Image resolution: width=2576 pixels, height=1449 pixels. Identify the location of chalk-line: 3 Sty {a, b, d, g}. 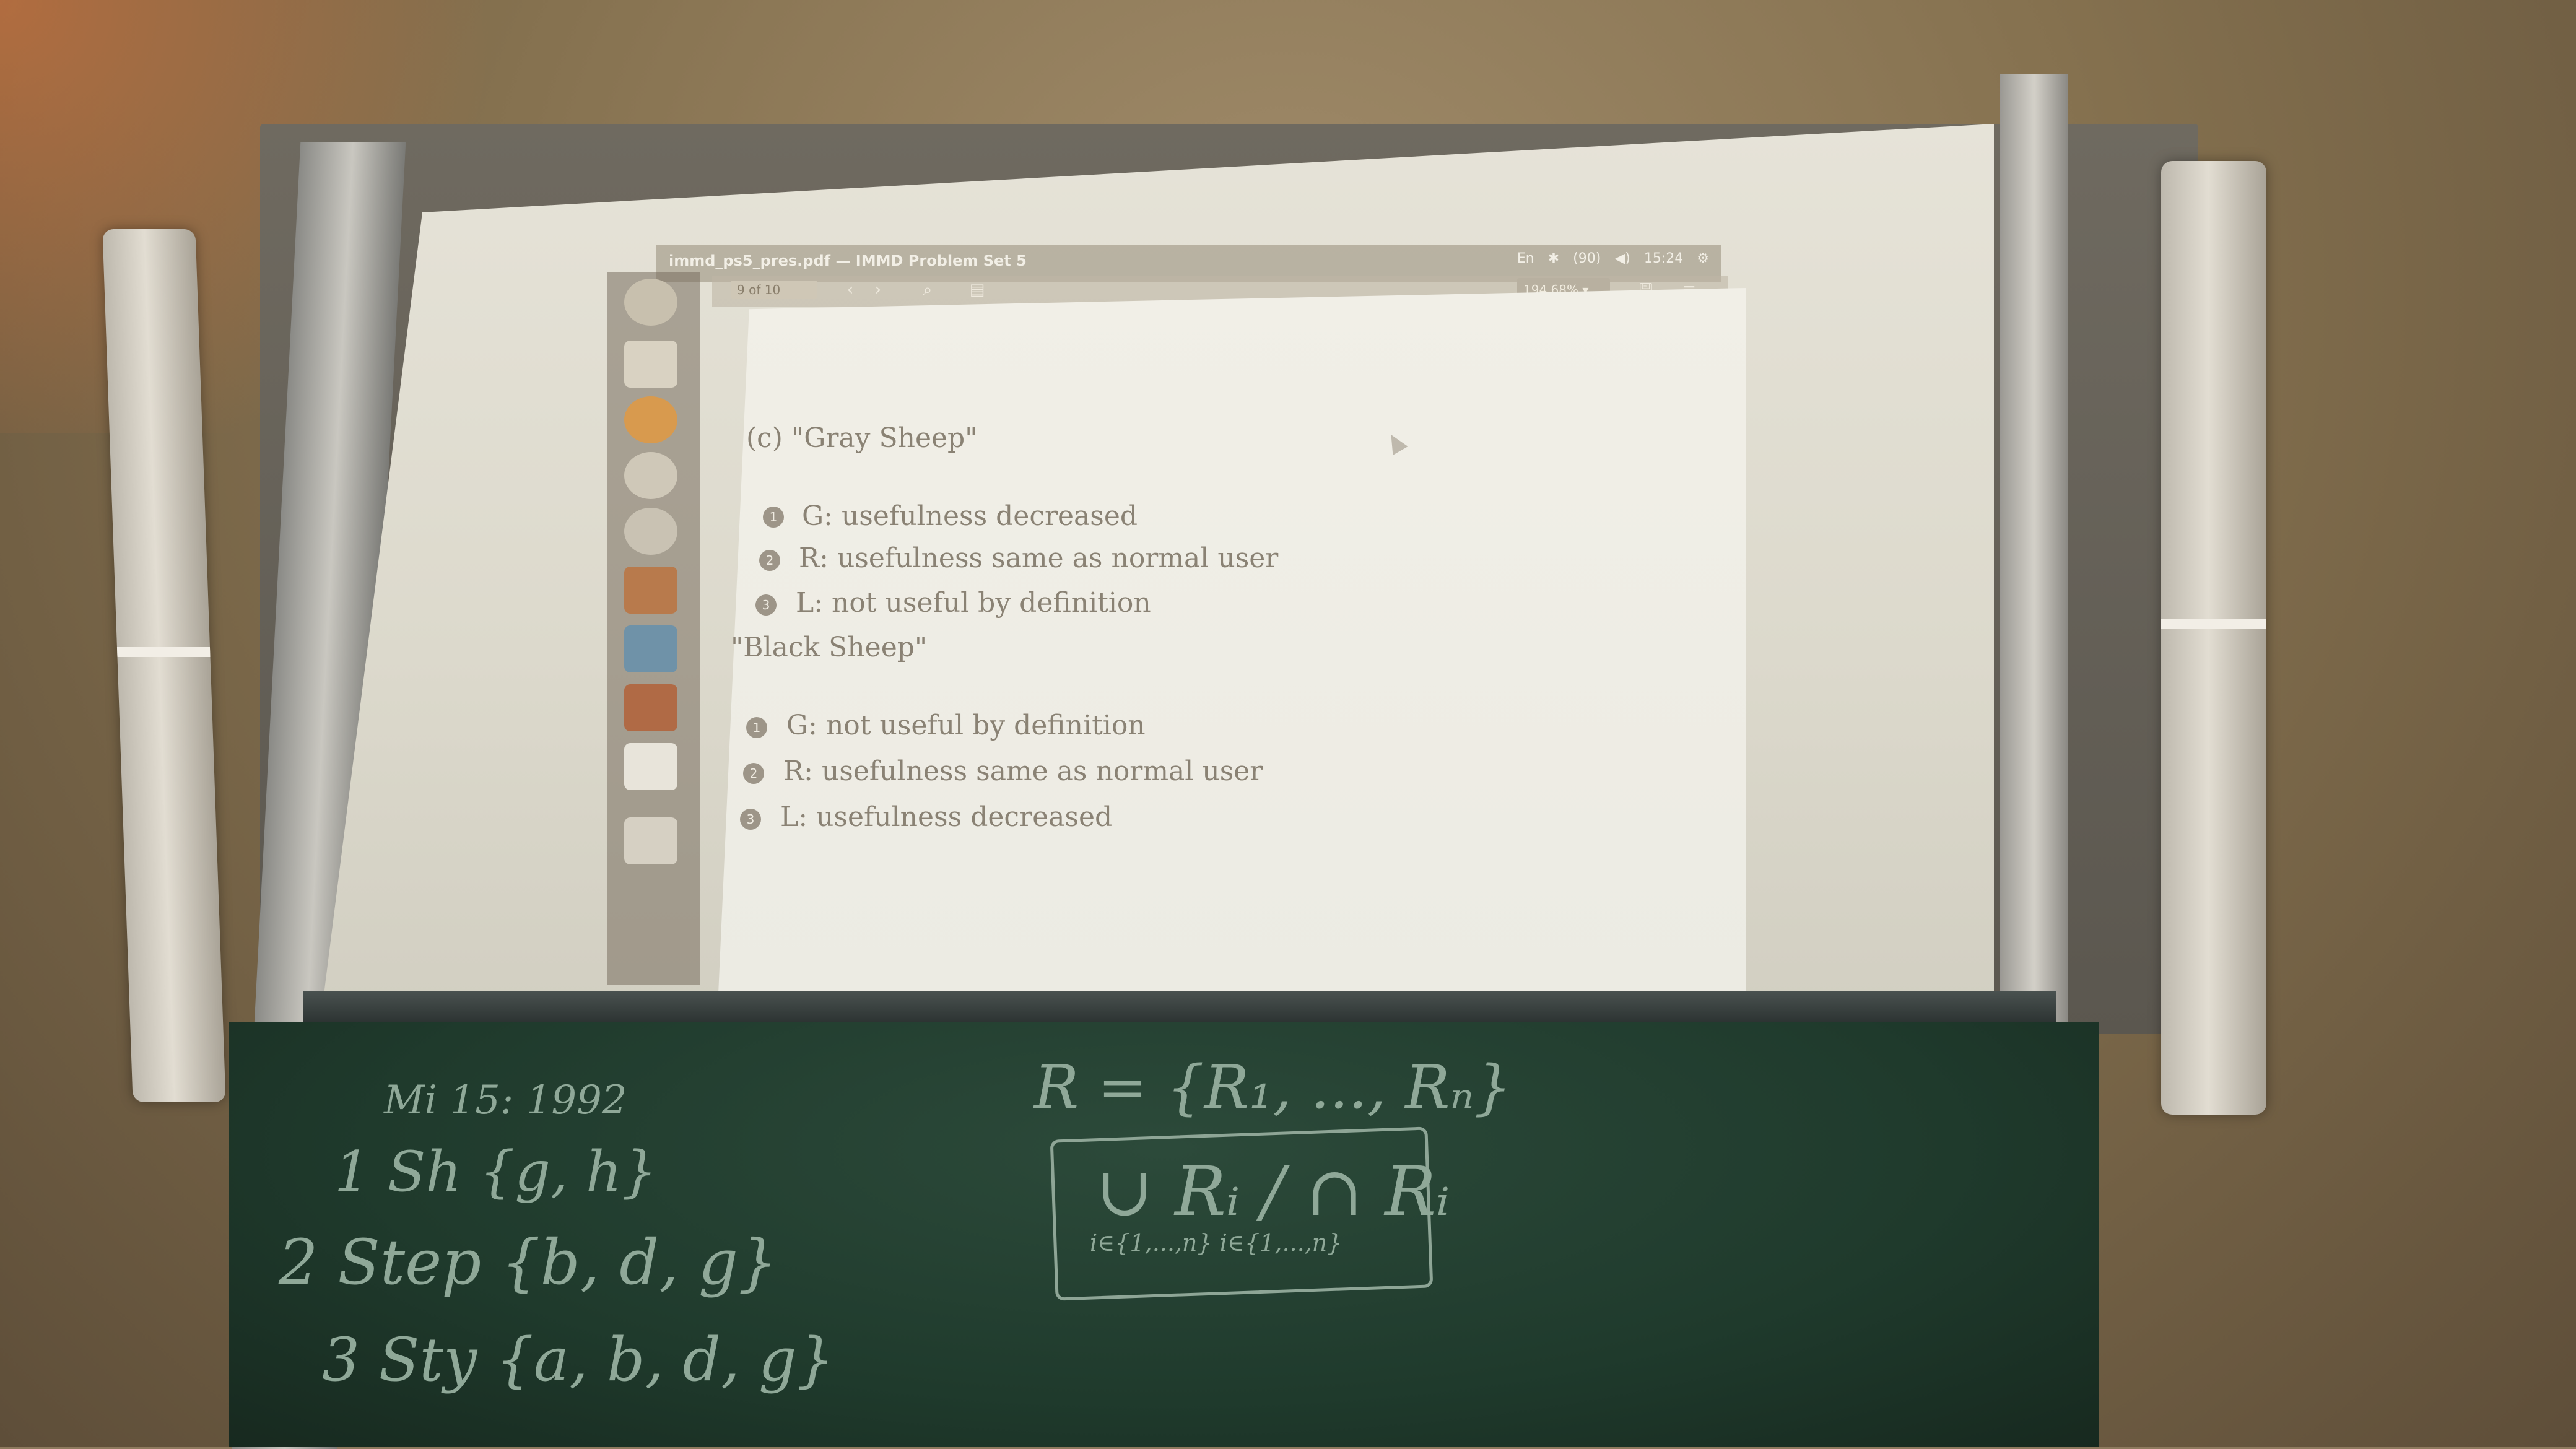
(578, 1360).